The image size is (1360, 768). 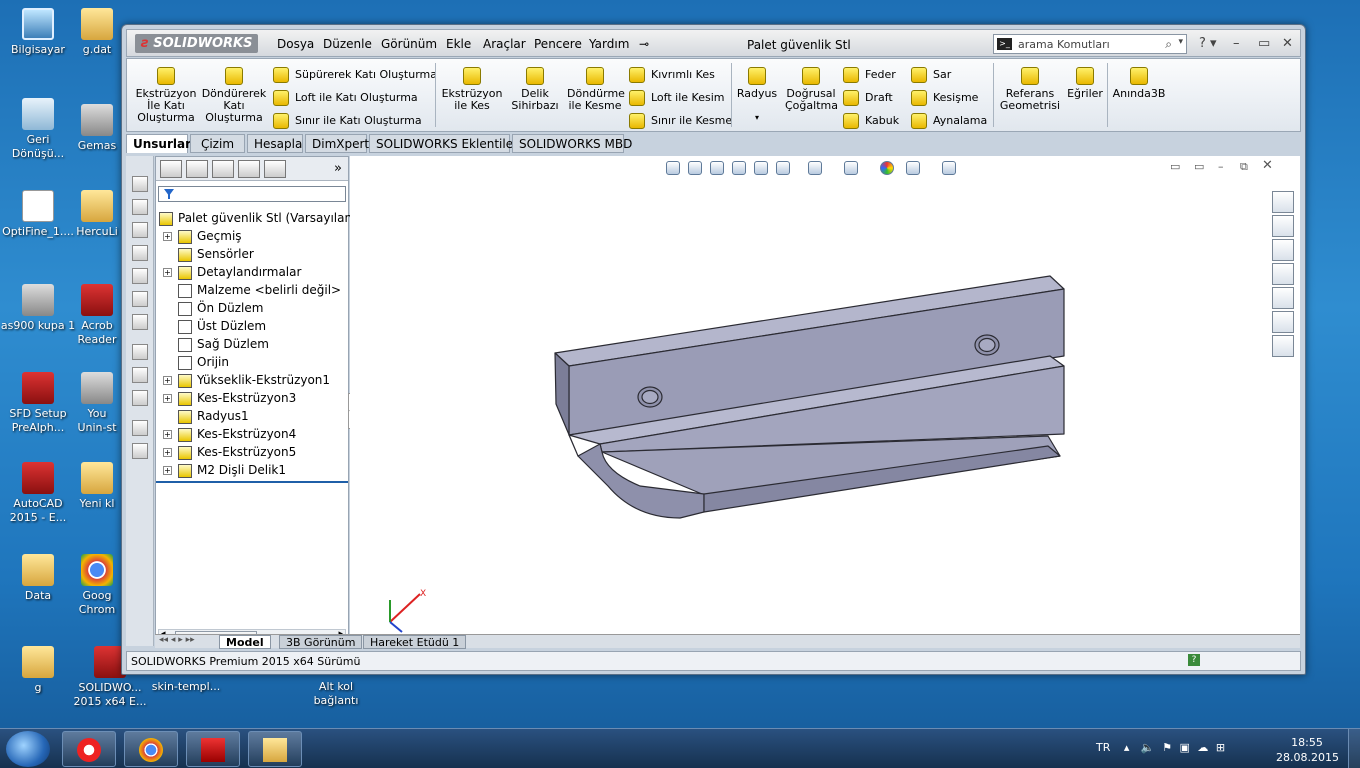 What do you see at coordinates (216, 254) in the screenshot?
I see `tree-item-sensors: Sensörler` at bounding box center [216, 254].